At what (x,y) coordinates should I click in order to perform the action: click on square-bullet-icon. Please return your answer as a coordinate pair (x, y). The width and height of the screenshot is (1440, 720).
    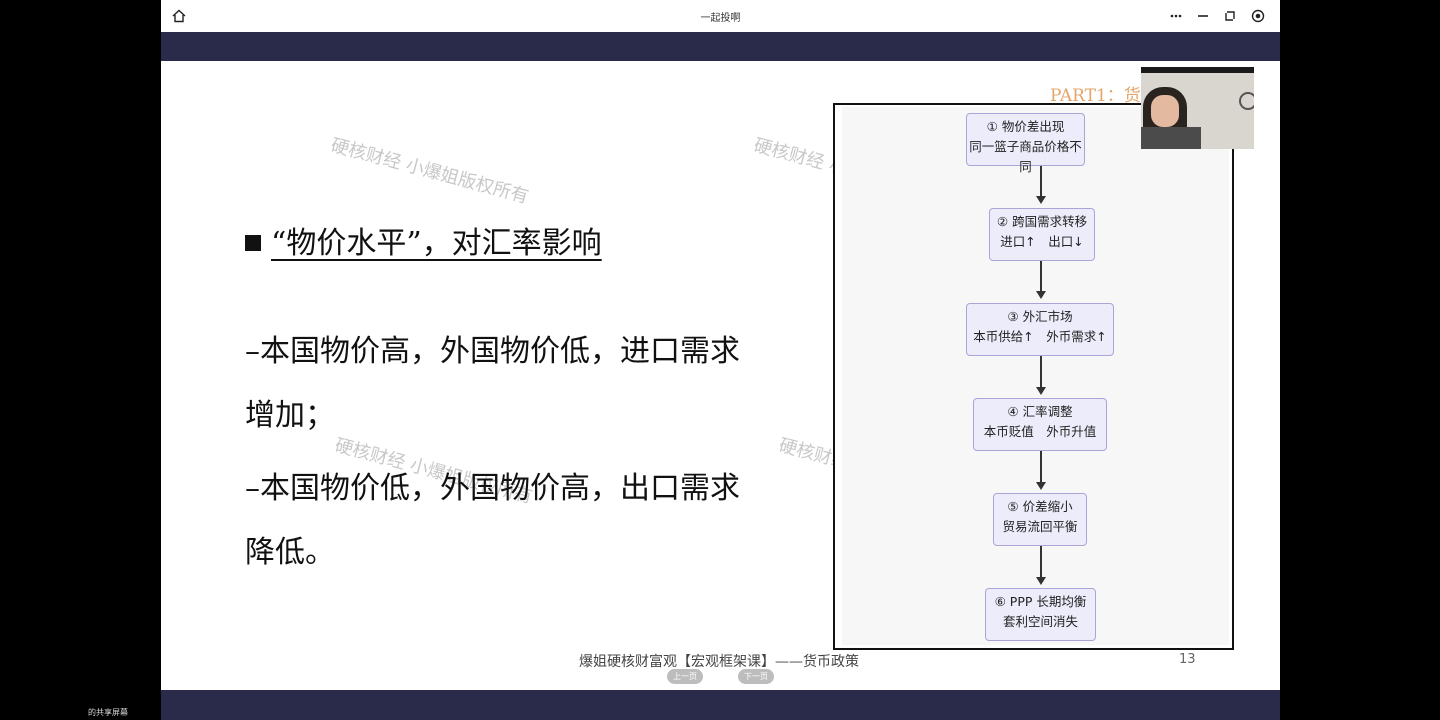
    Looking at the image, I should click on (253, 243).